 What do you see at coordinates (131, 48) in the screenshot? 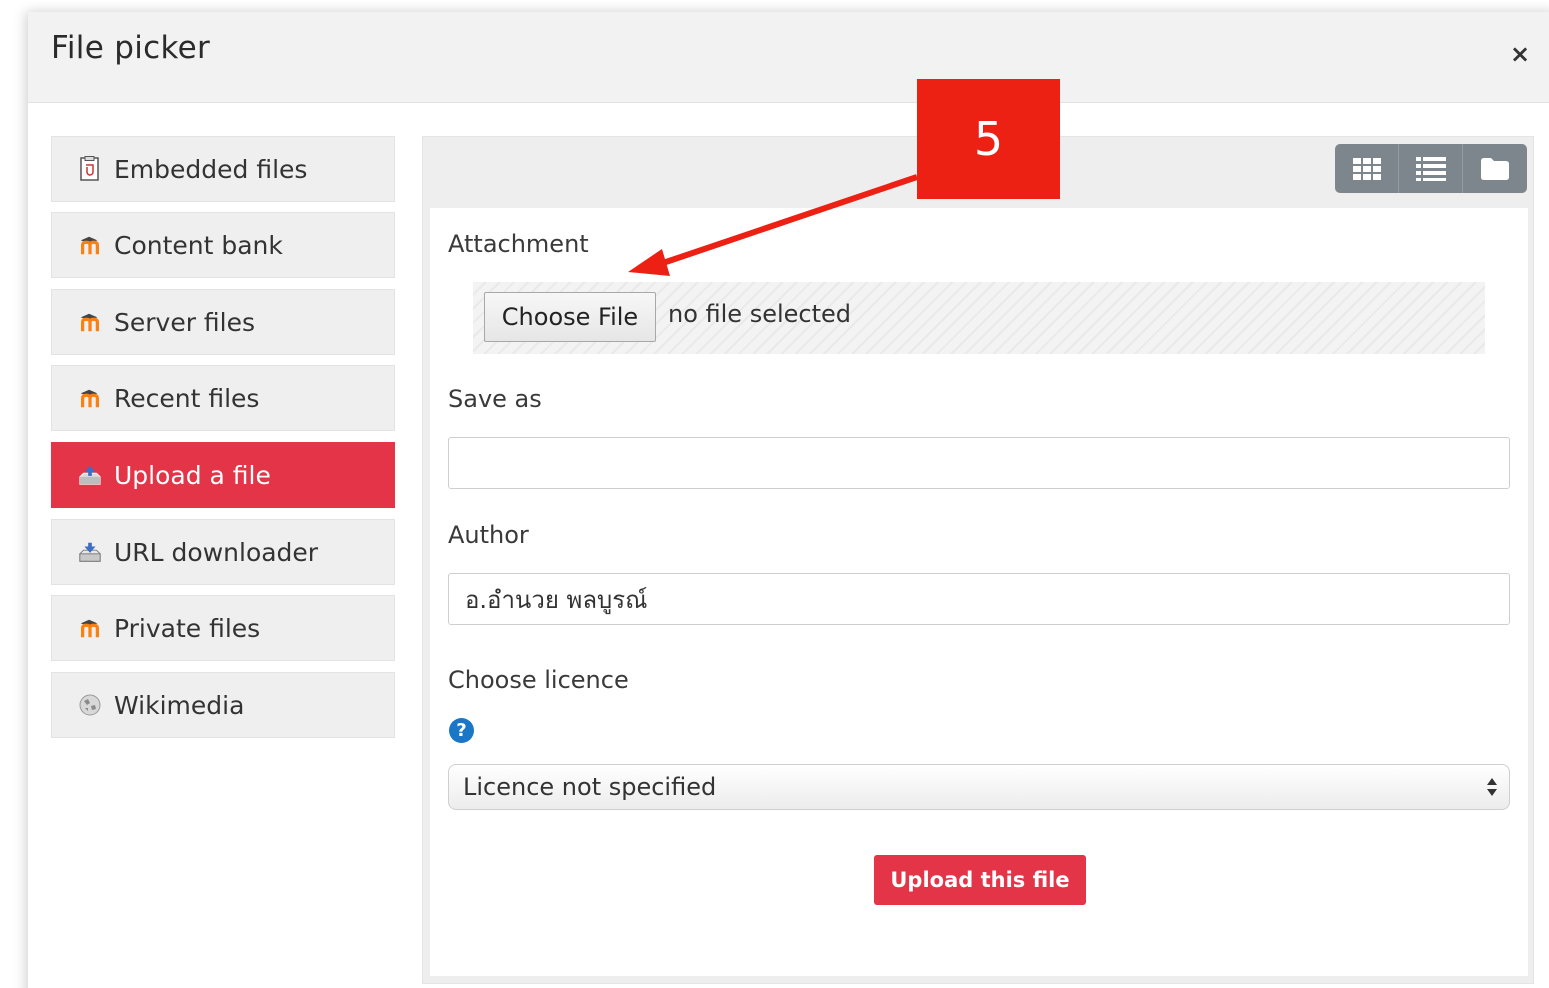
I see `dialog-title: File picker` at bounding box center [131, 48].